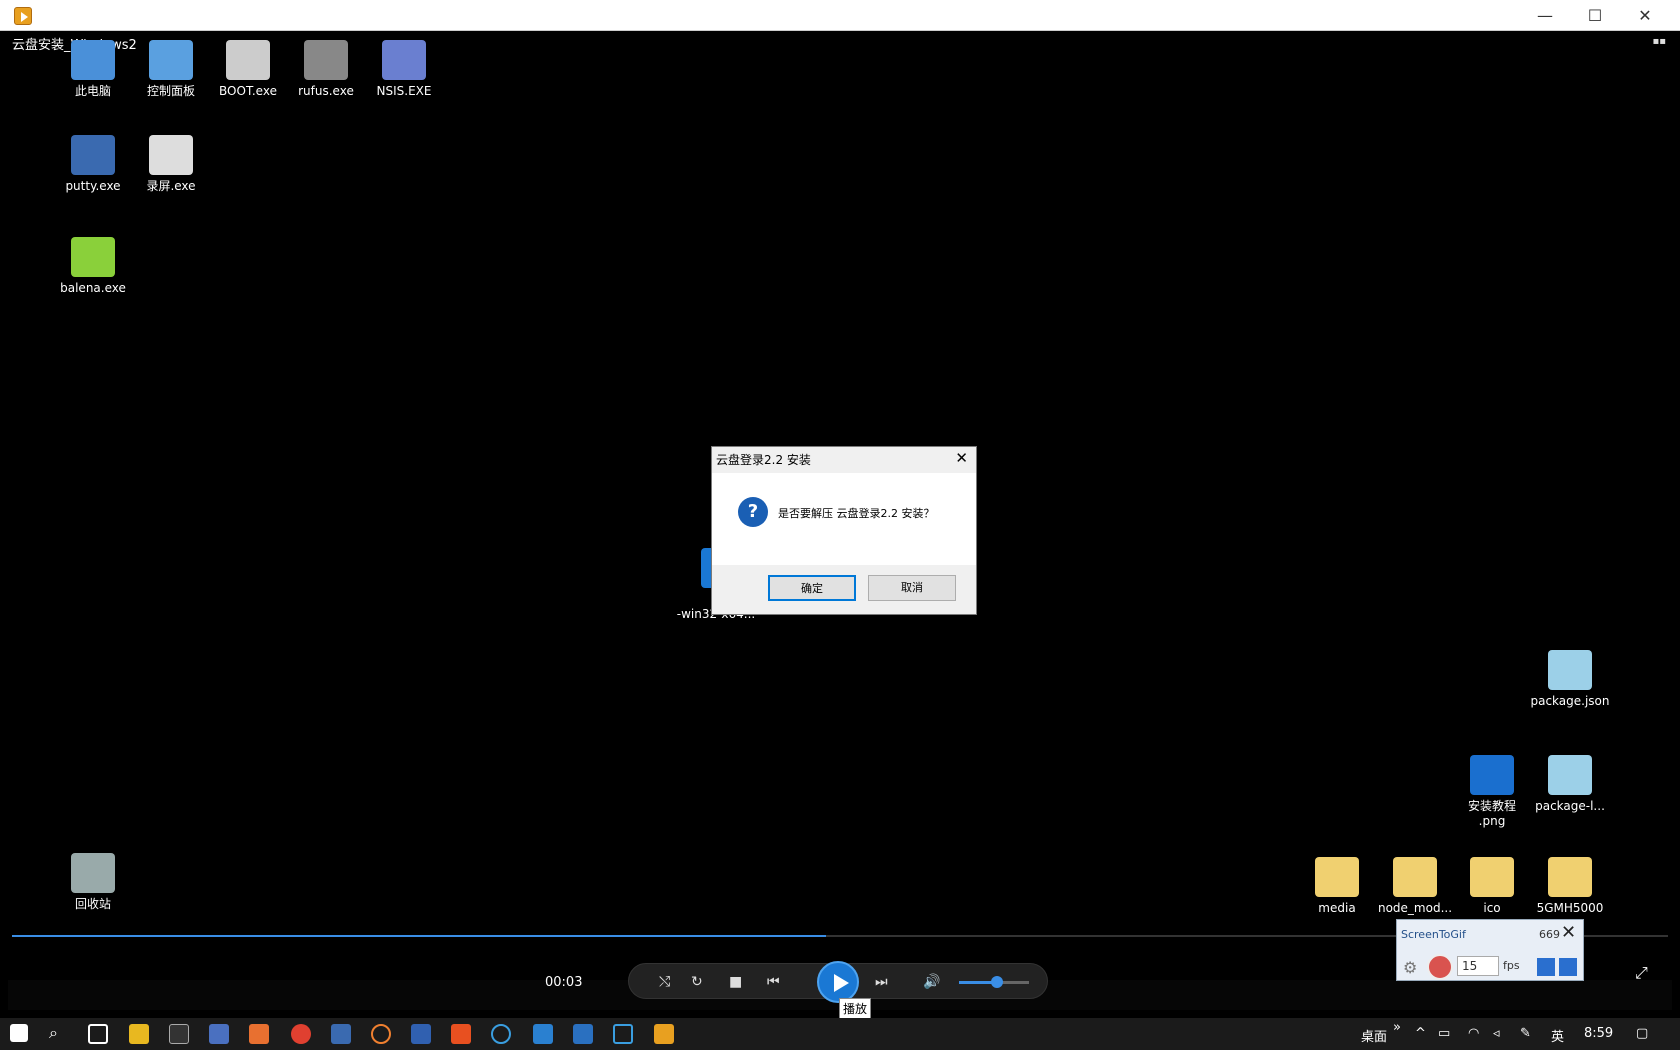 The width and height of the screenshot is (1680, 1050). Describe the element at coordinates (664, 982) in the screenshot. I see `shuffle-icon: ⤭` at that location.